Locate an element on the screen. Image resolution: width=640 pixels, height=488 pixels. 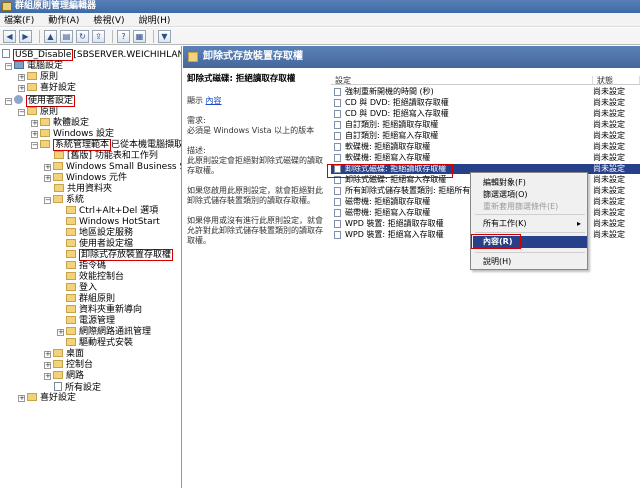
tree-control-panel: + 控制台 is located at coordinates (68, 365).